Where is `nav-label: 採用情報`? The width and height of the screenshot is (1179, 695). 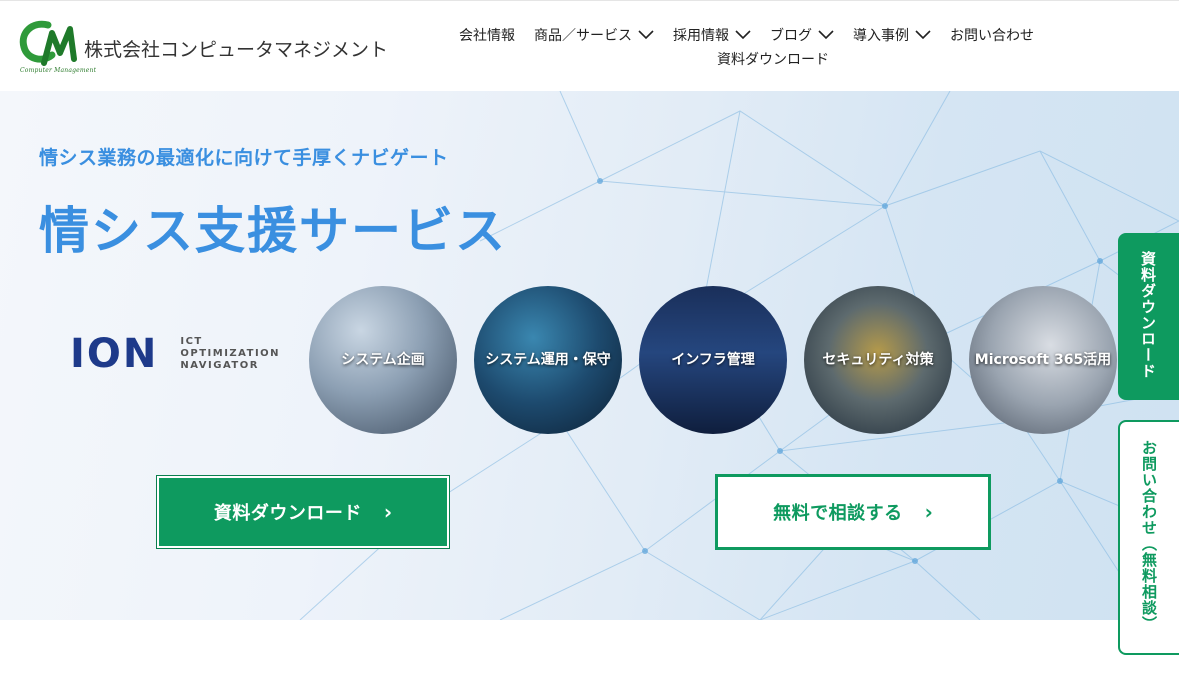
nav-label: 採用情報 is located at coordinates (701, 36).